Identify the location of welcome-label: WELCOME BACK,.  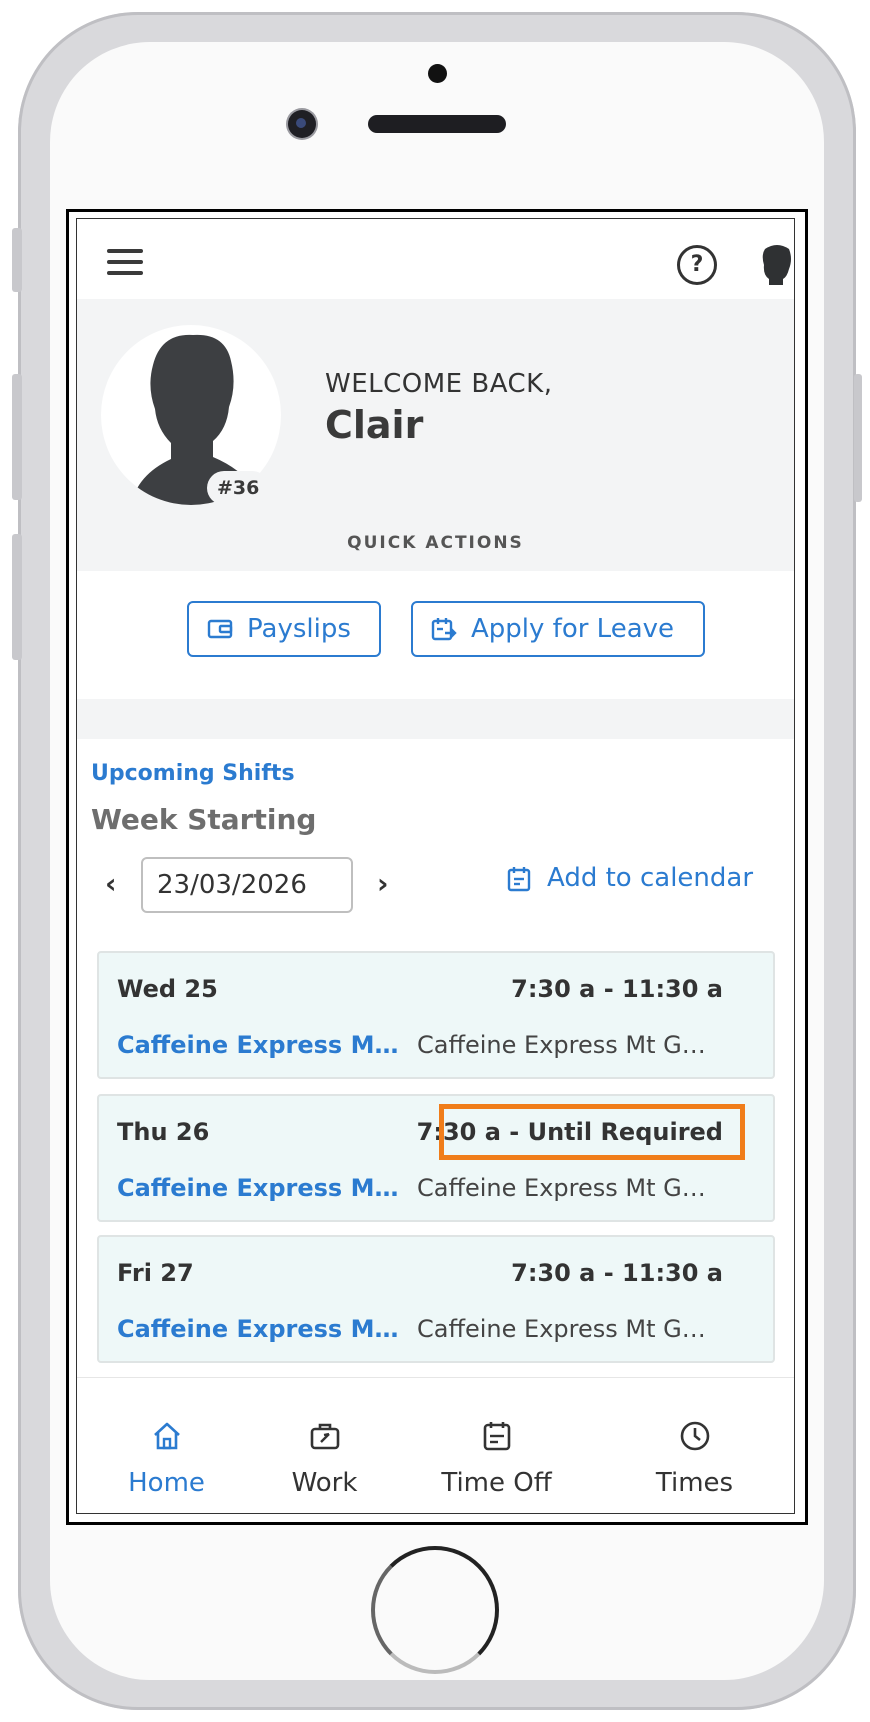
(439, 384).